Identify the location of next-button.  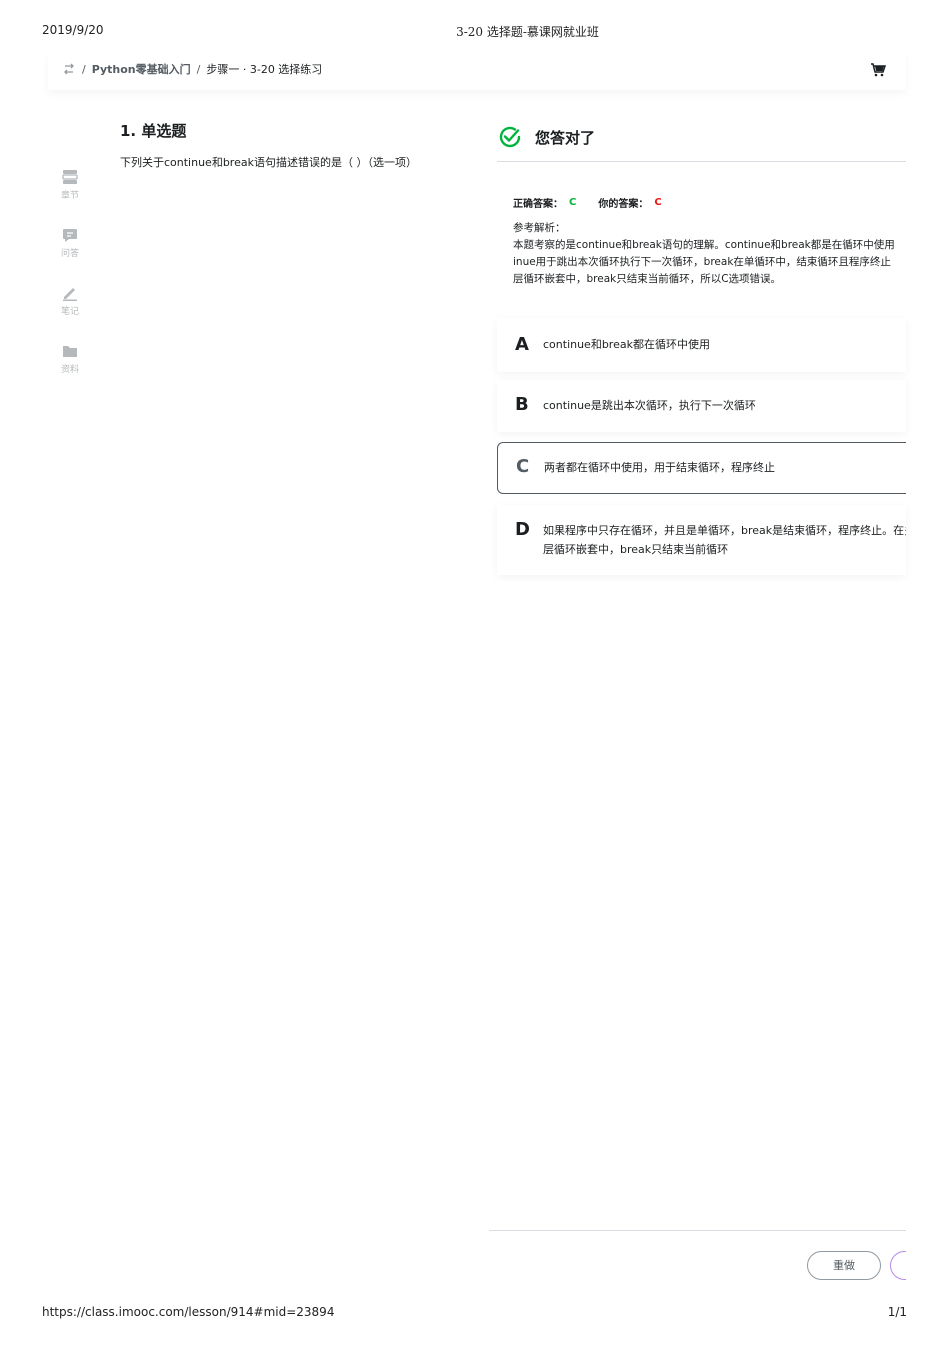
(898, 1265).